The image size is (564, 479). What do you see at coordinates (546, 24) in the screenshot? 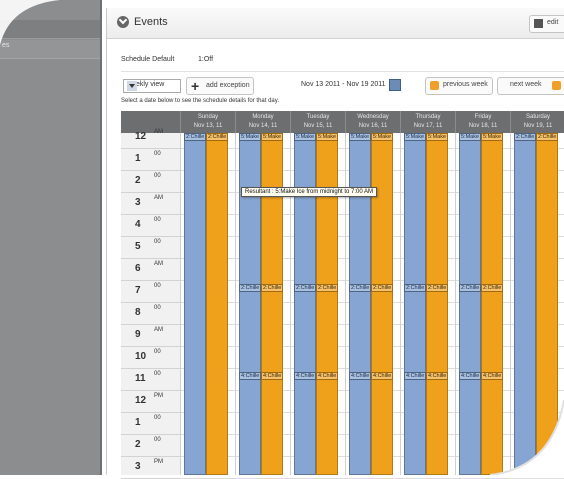
I see `edit-button: edit` at bounding box center [546, 24].